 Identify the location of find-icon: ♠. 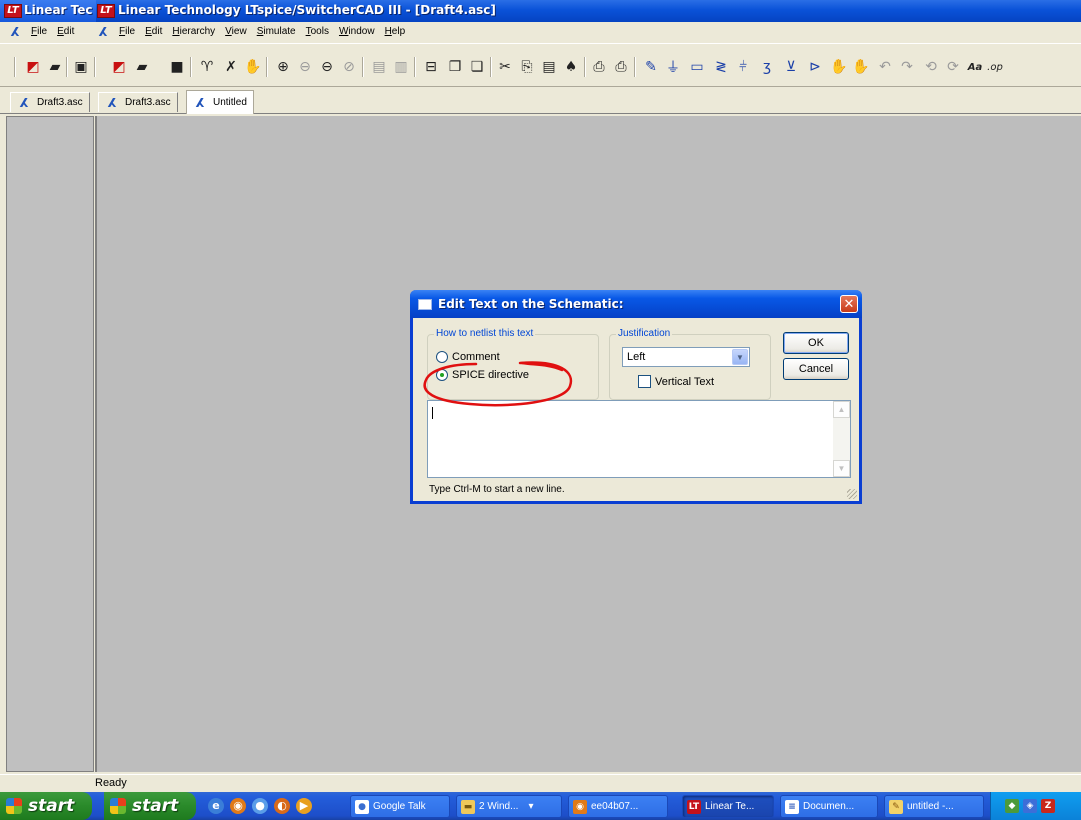
(571, 67).